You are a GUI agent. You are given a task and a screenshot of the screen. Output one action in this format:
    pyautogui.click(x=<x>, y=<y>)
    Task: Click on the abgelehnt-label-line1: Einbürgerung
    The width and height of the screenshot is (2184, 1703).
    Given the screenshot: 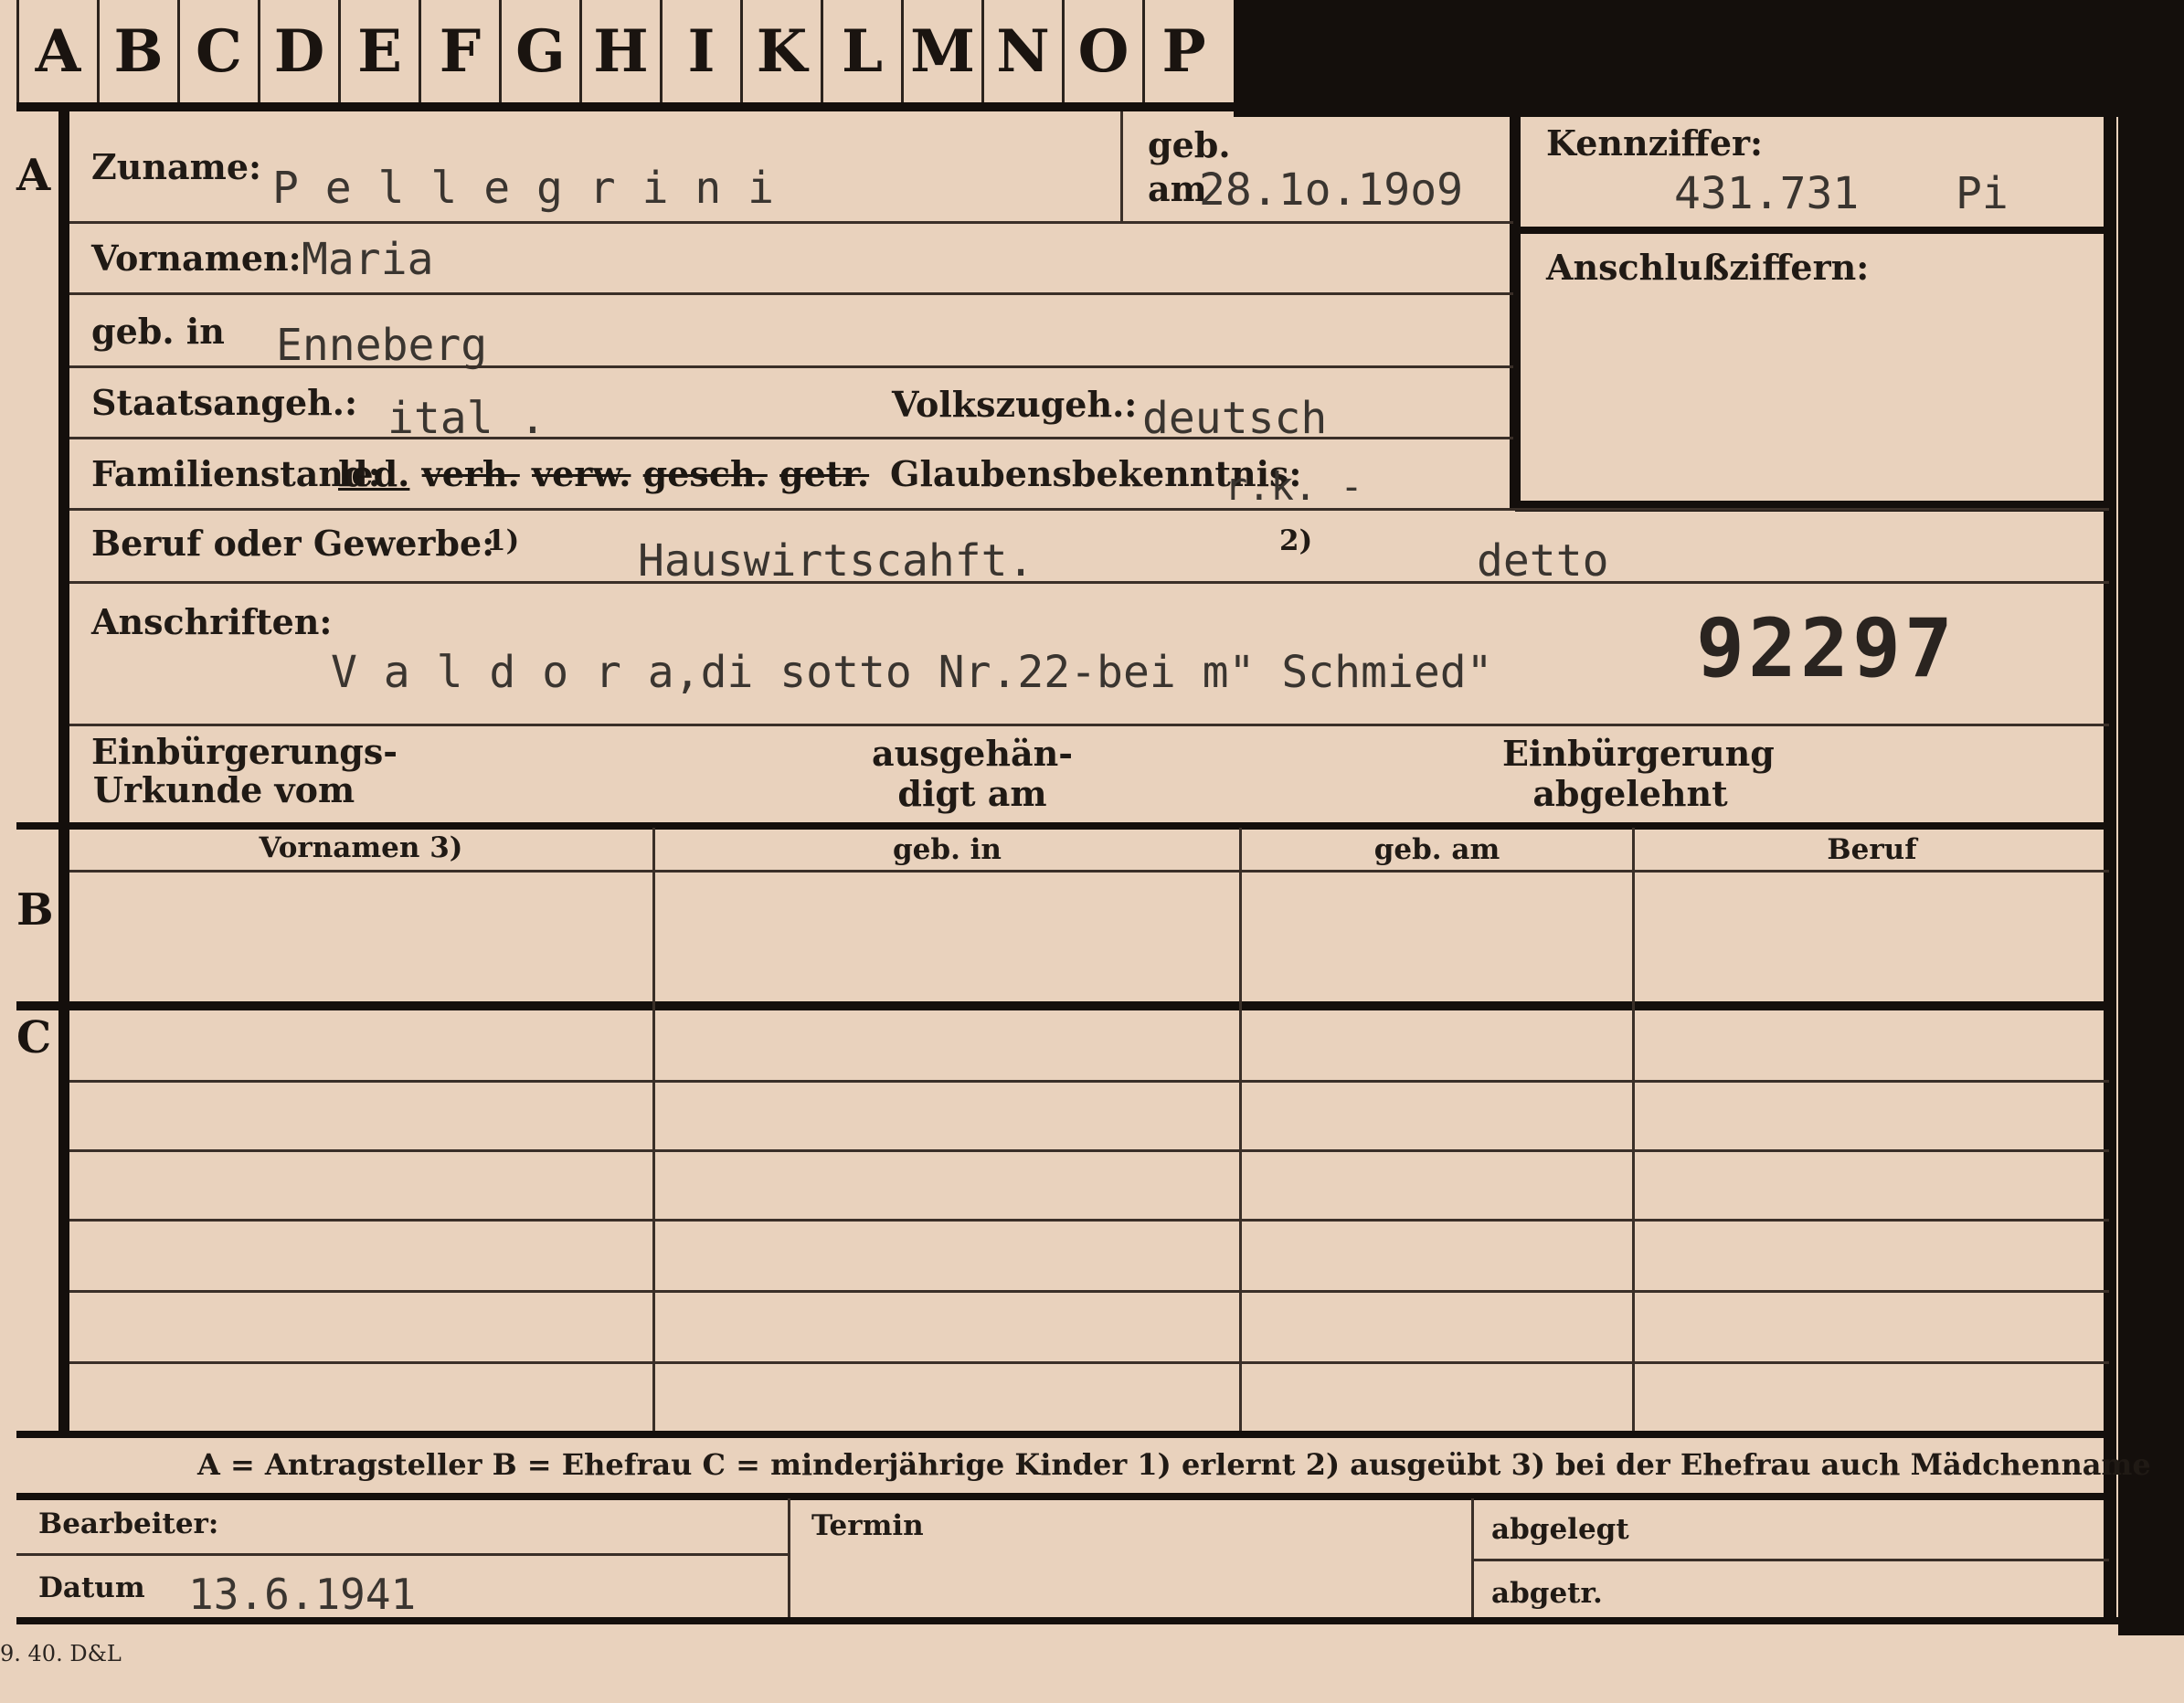 What is the action you would take?
    pyautogui.click(x=1639, y=753)
    